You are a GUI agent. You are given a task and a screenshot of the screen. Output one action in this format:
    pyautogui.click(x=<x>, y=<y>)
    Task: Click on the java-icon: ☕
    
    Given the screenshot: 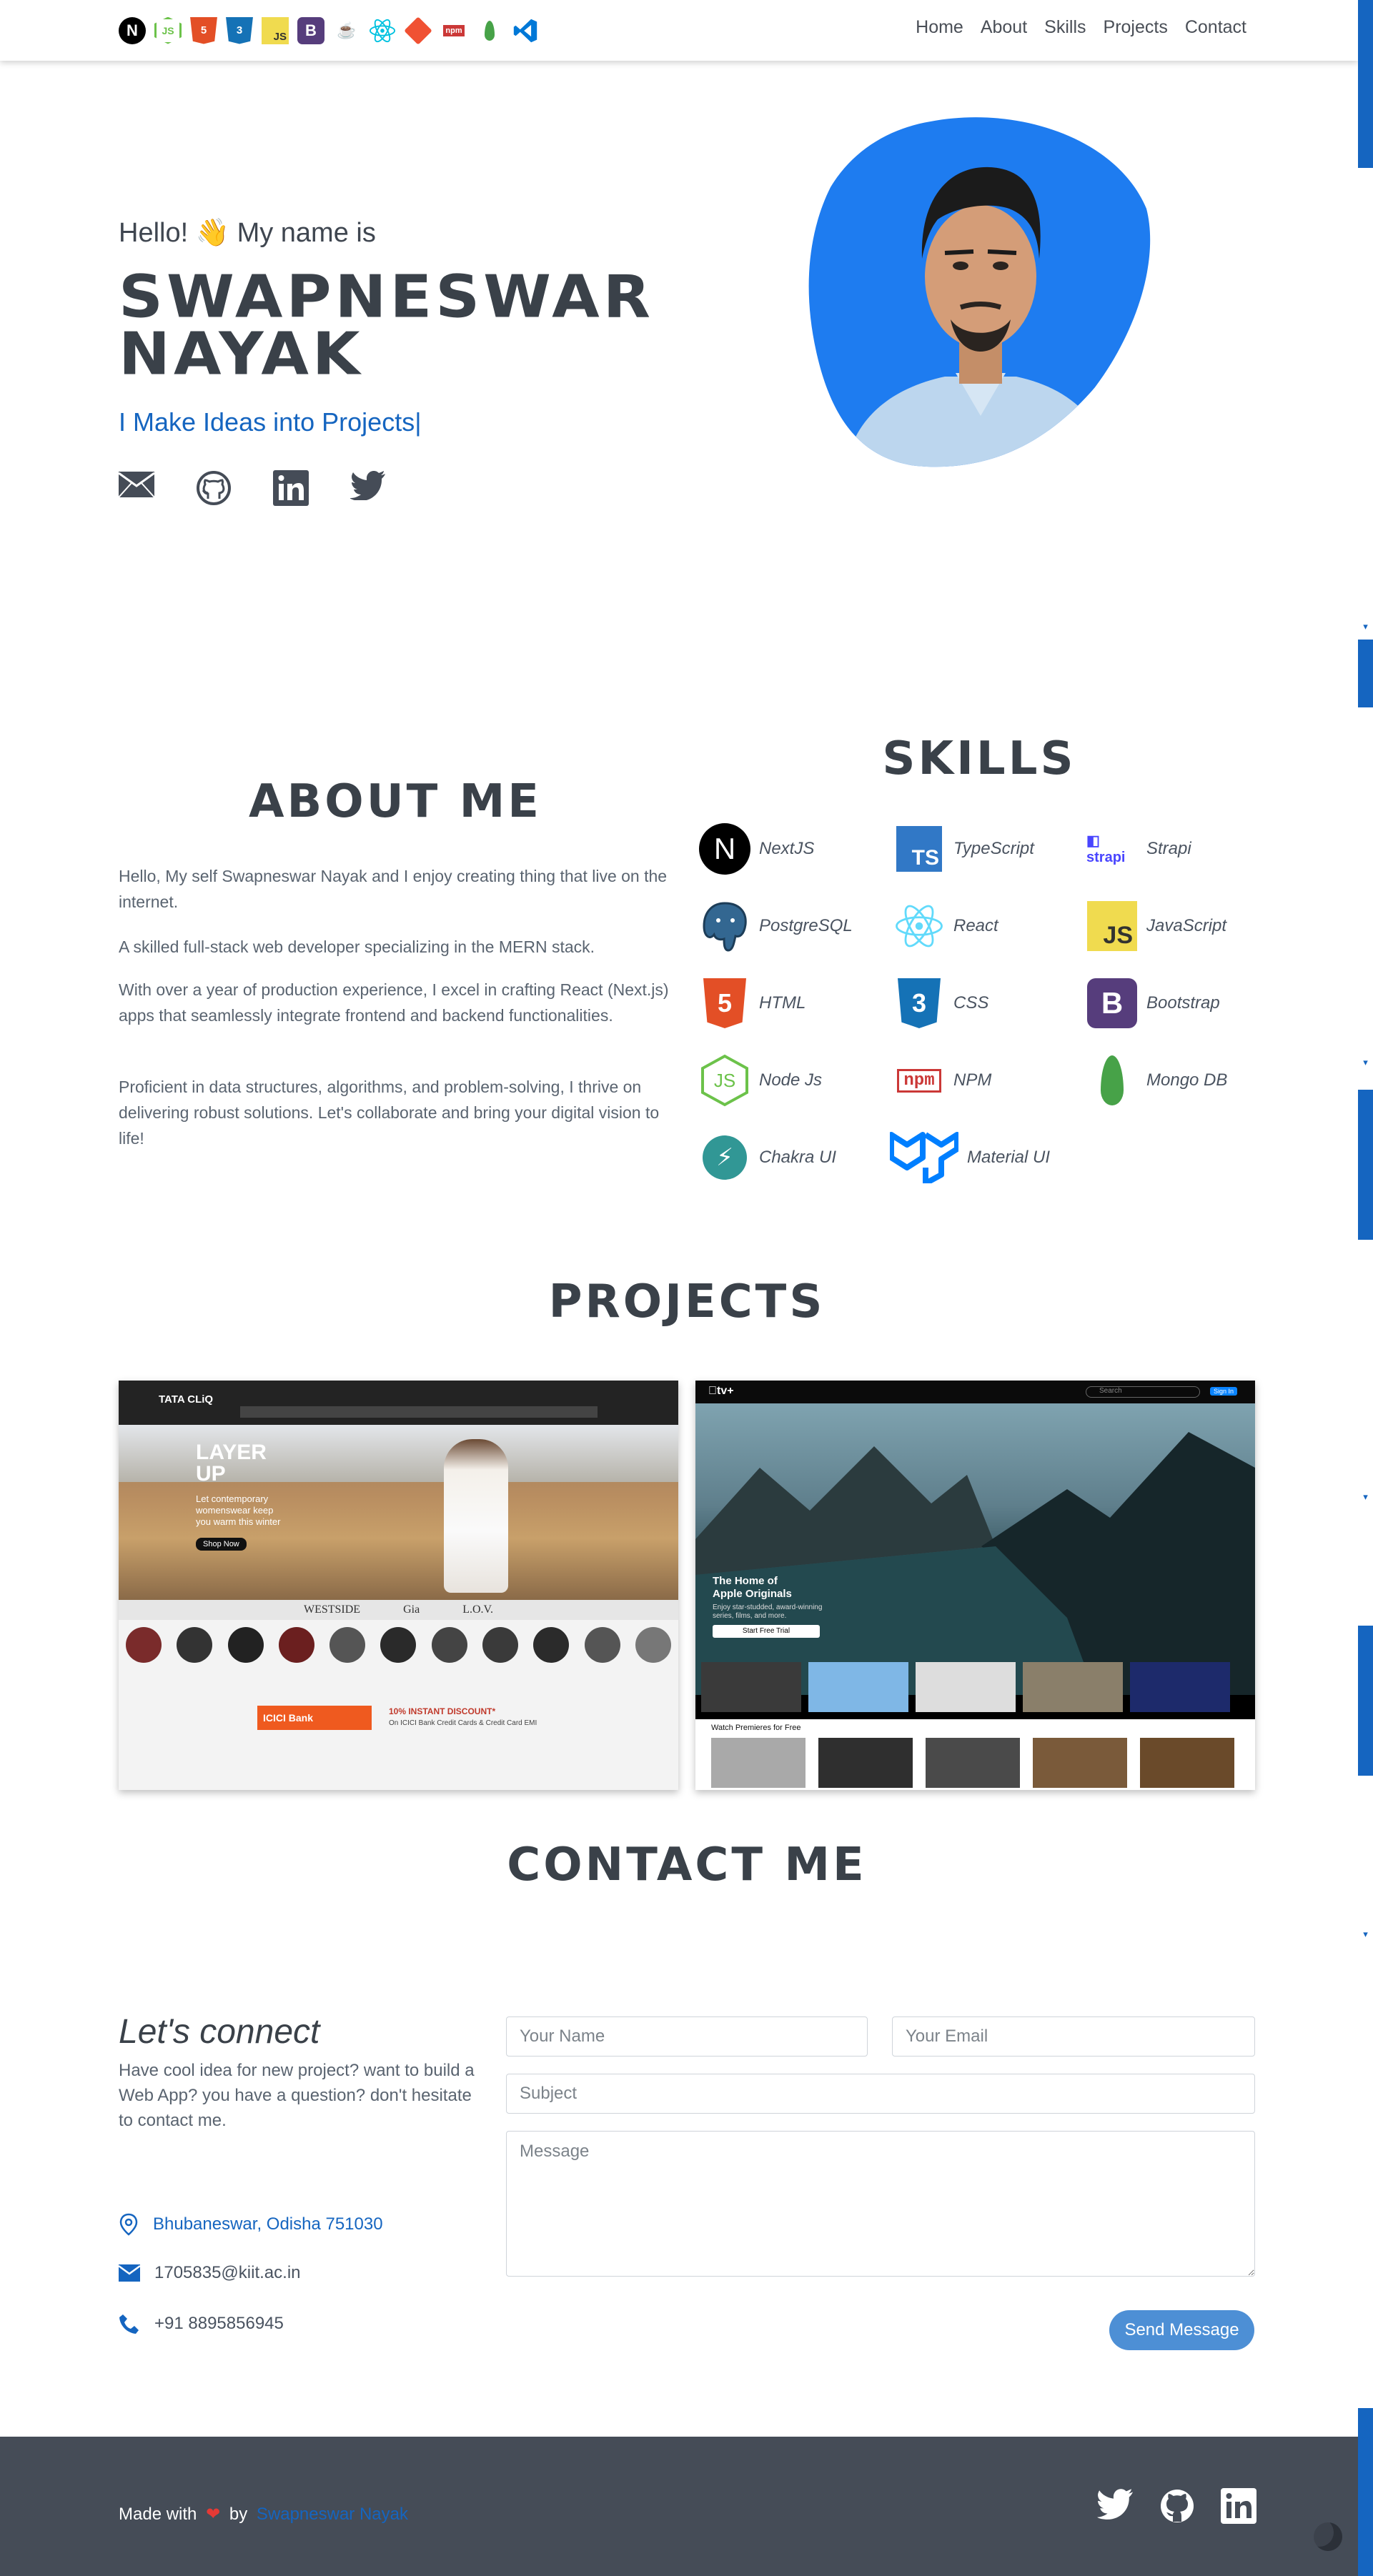 What is the action you would take?
    pyautogui.click(x=347, y=30)
    